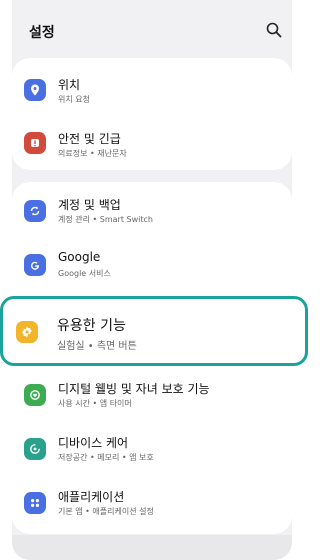 The height and width of the screenshot is (560, 320). What do you see at coordinates (42, 33) in the screenshot?
I see `page-title: 설정` at bounding box center [42, 33].